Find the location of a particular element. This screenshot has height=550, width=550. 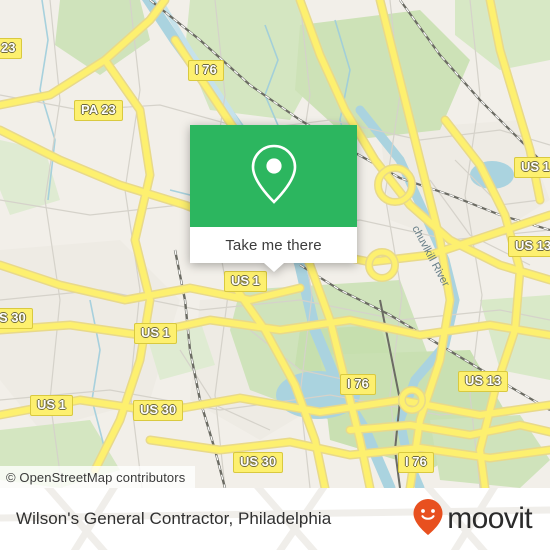

shield-i-76-bottom: I 76 is located at coordinates (416, 462).